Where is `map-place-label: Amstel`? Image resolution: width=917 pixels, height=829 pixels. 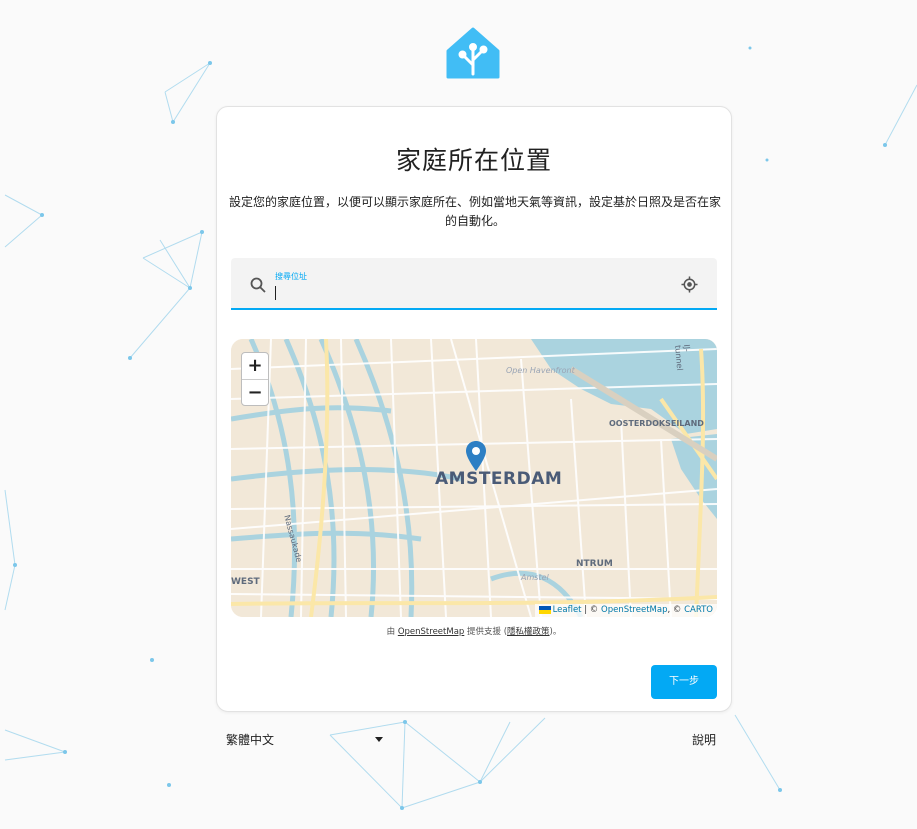 map-place-label: Amstel is located at coordinates (535, 577).